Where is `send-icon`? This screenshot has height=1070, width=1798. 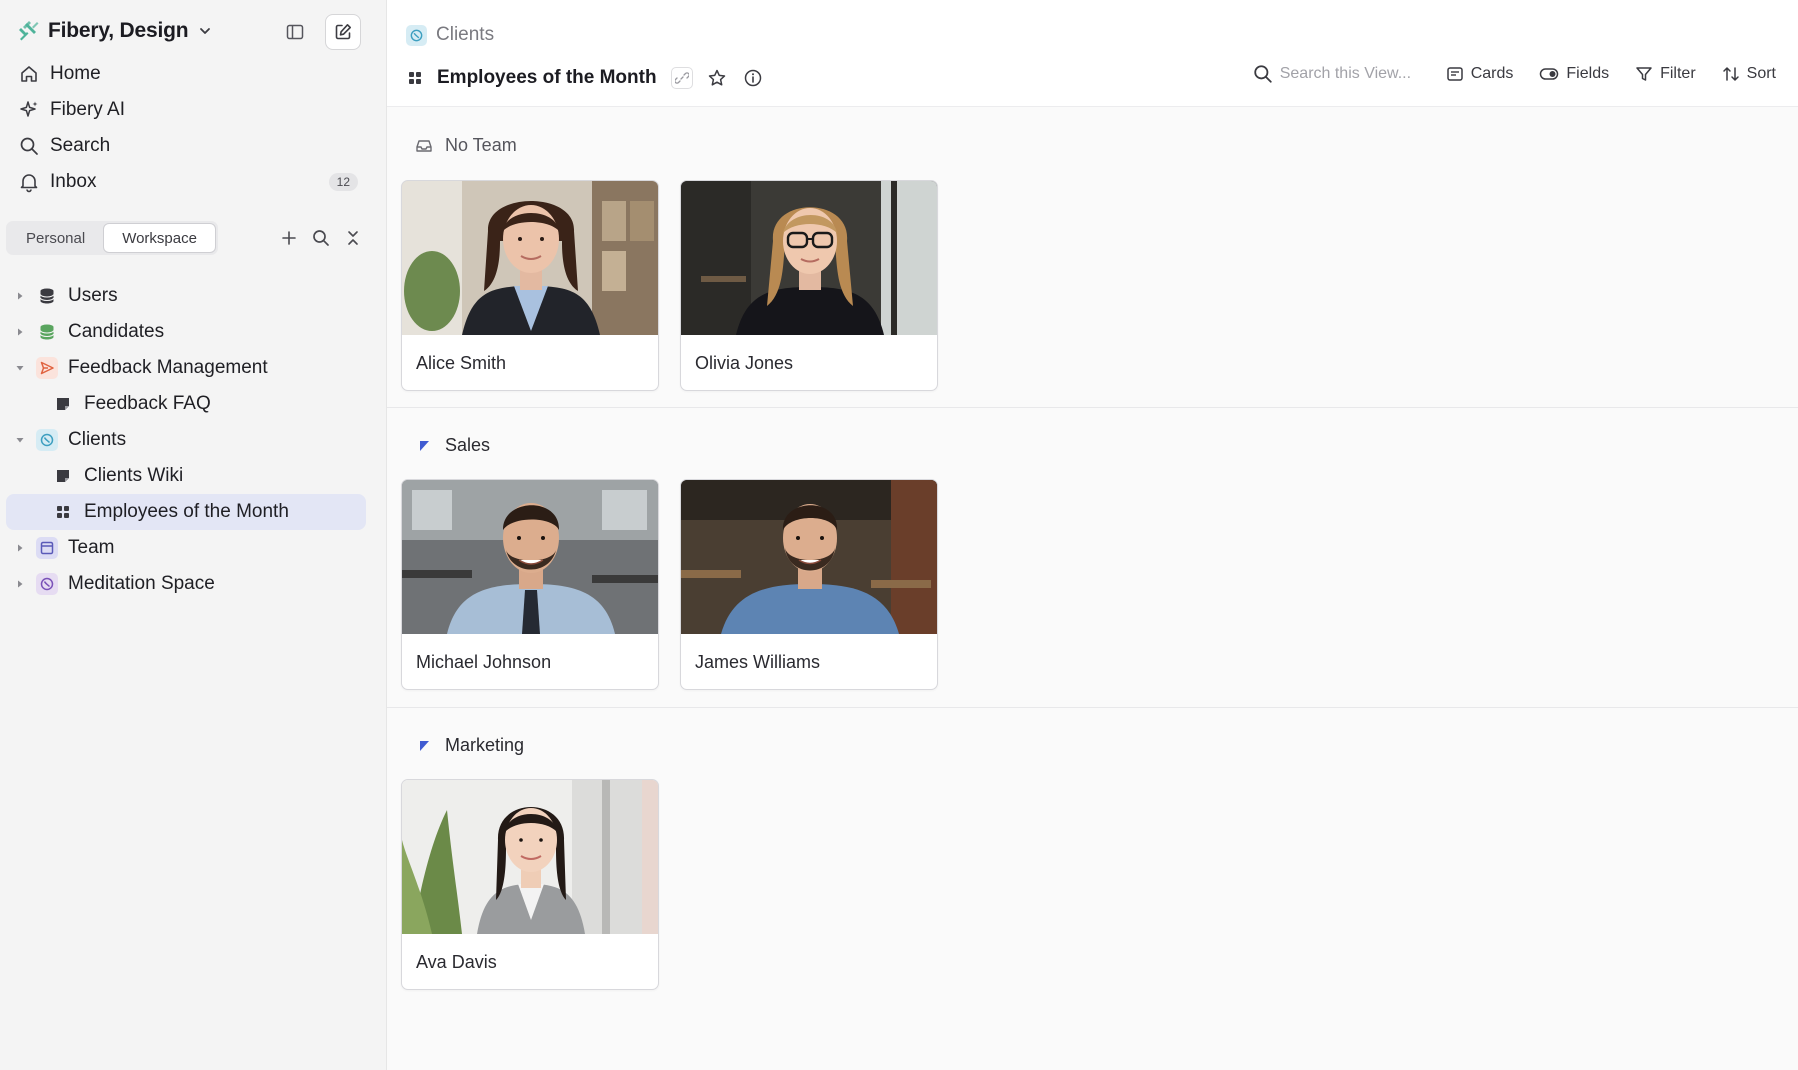 send-icon is located at coordinates (47, 368).